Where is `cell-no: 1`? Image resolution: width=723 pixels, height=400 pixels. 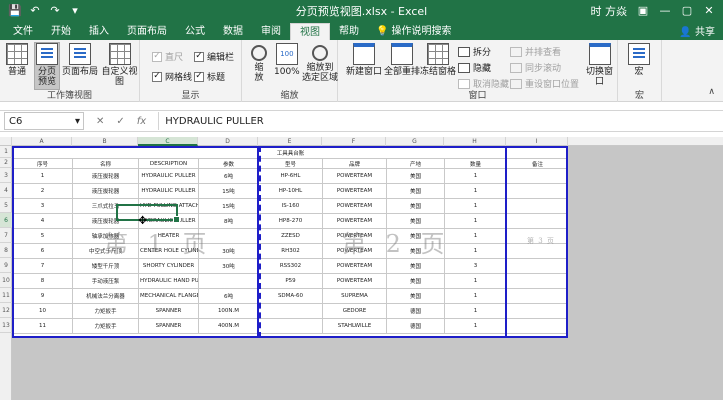 cell-no: 1 is located at coordinates (42, 176).